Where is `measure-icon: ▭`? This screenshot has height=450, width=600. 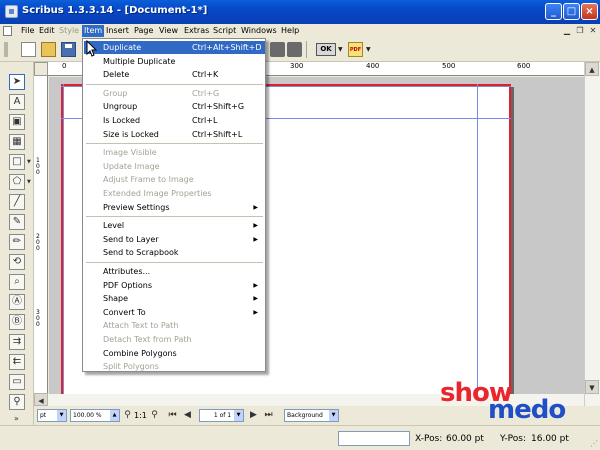 measure-icon: ▭ is located at coordinates (17, 381).